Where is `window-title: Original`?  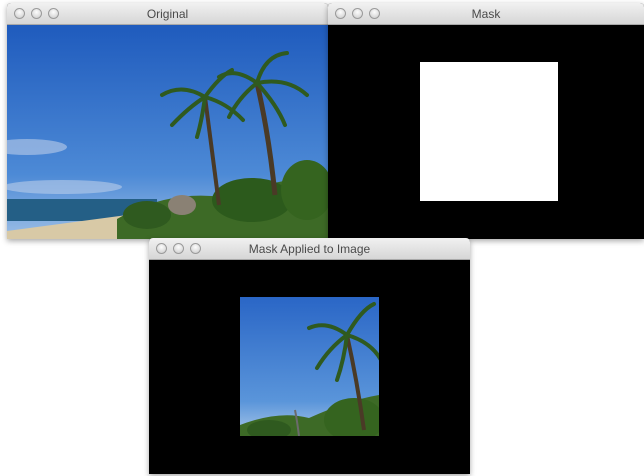 window-title: Original is located at coordinates (167, 14).